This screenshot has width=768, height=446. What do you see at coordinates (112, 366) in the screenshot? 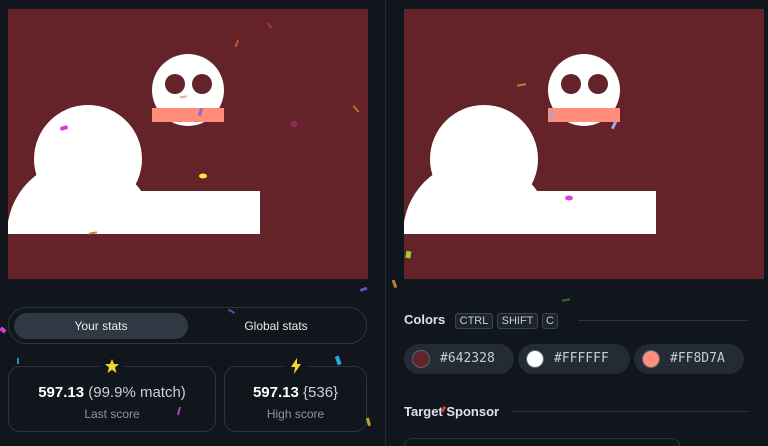
I see `star-icon` at bounding box center [112, 366].